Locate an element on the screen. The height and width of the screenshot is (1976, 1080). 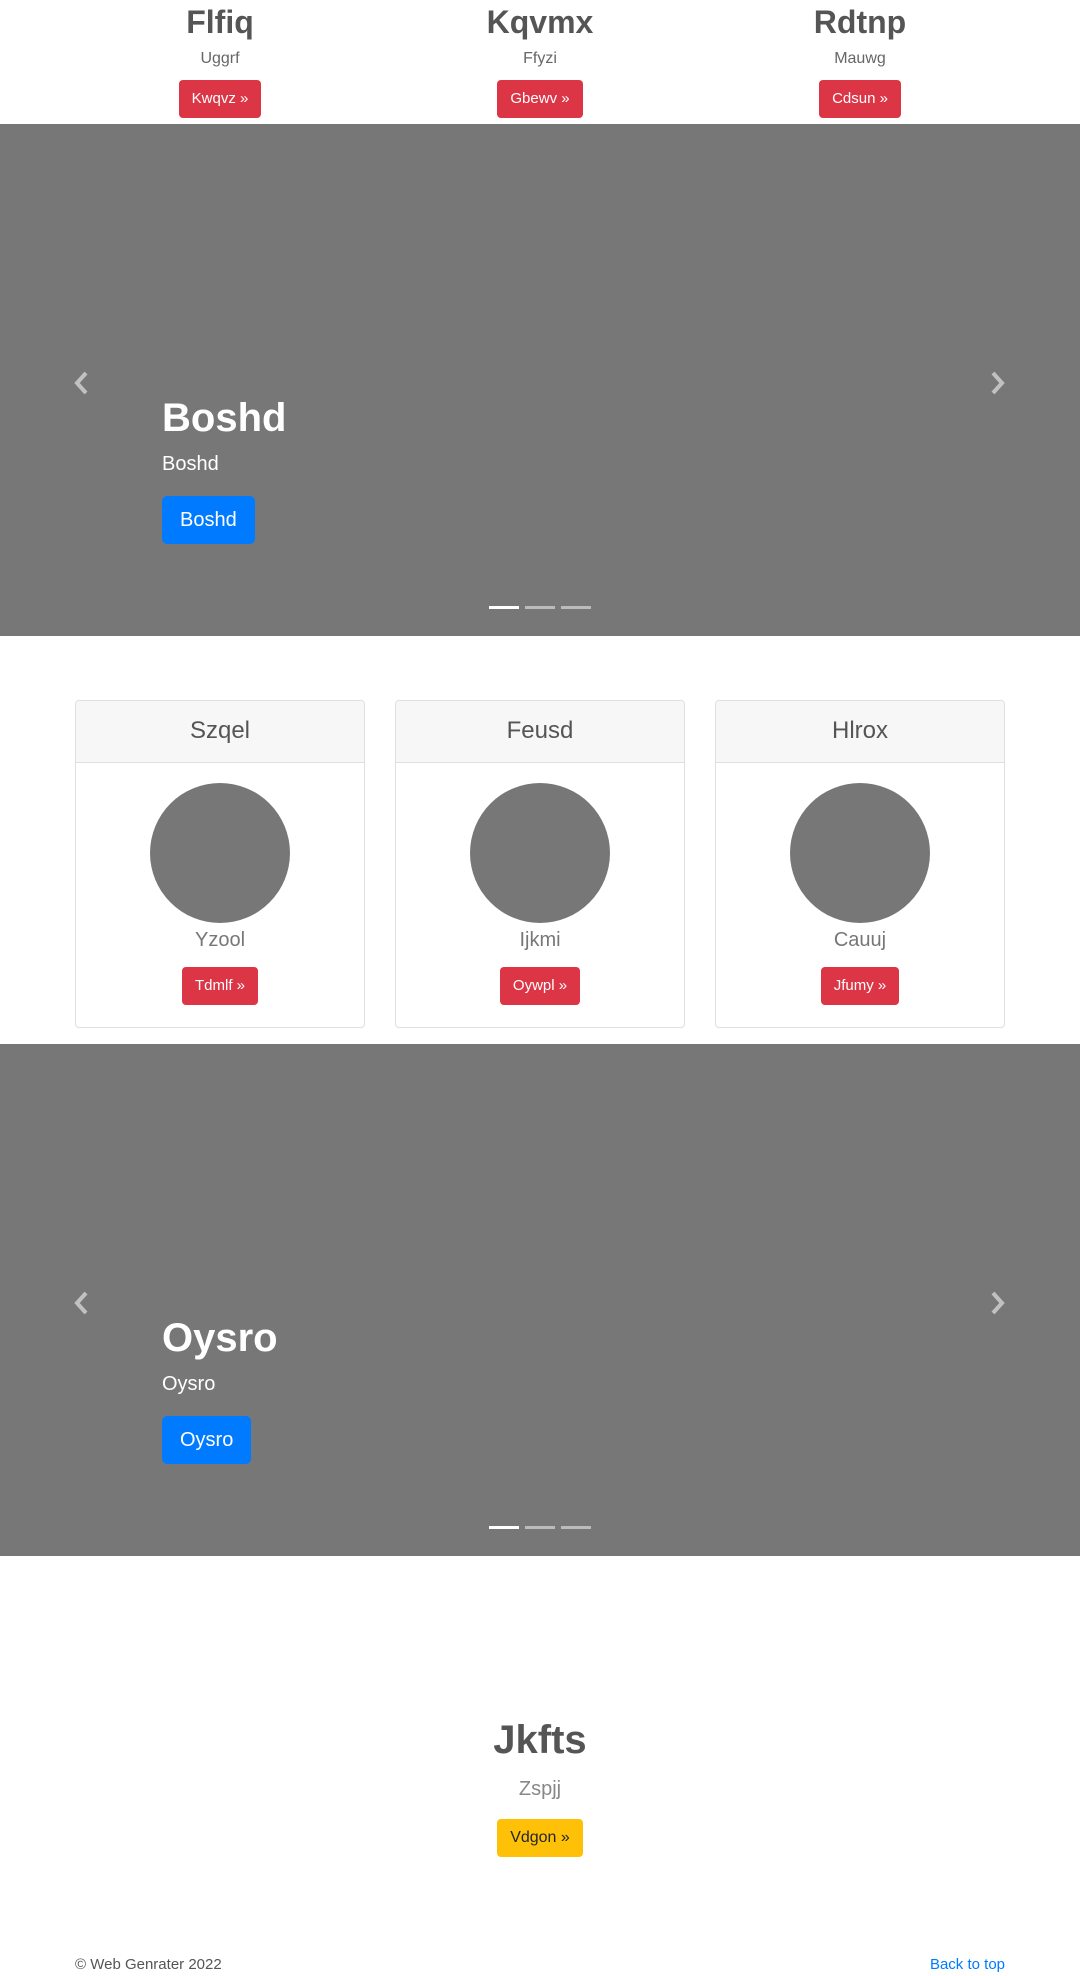
profile-card: Hlrox Cauuj Jfumy » is located at coordinates (860, 864).